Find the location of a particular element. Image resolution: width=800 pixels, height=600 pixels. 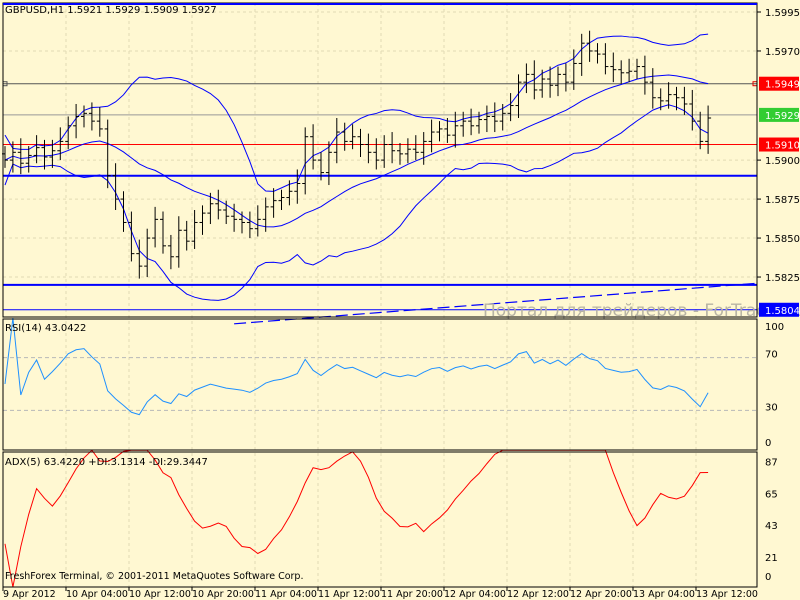

price-label: 1.5910 is located at coordinates (782, 146).